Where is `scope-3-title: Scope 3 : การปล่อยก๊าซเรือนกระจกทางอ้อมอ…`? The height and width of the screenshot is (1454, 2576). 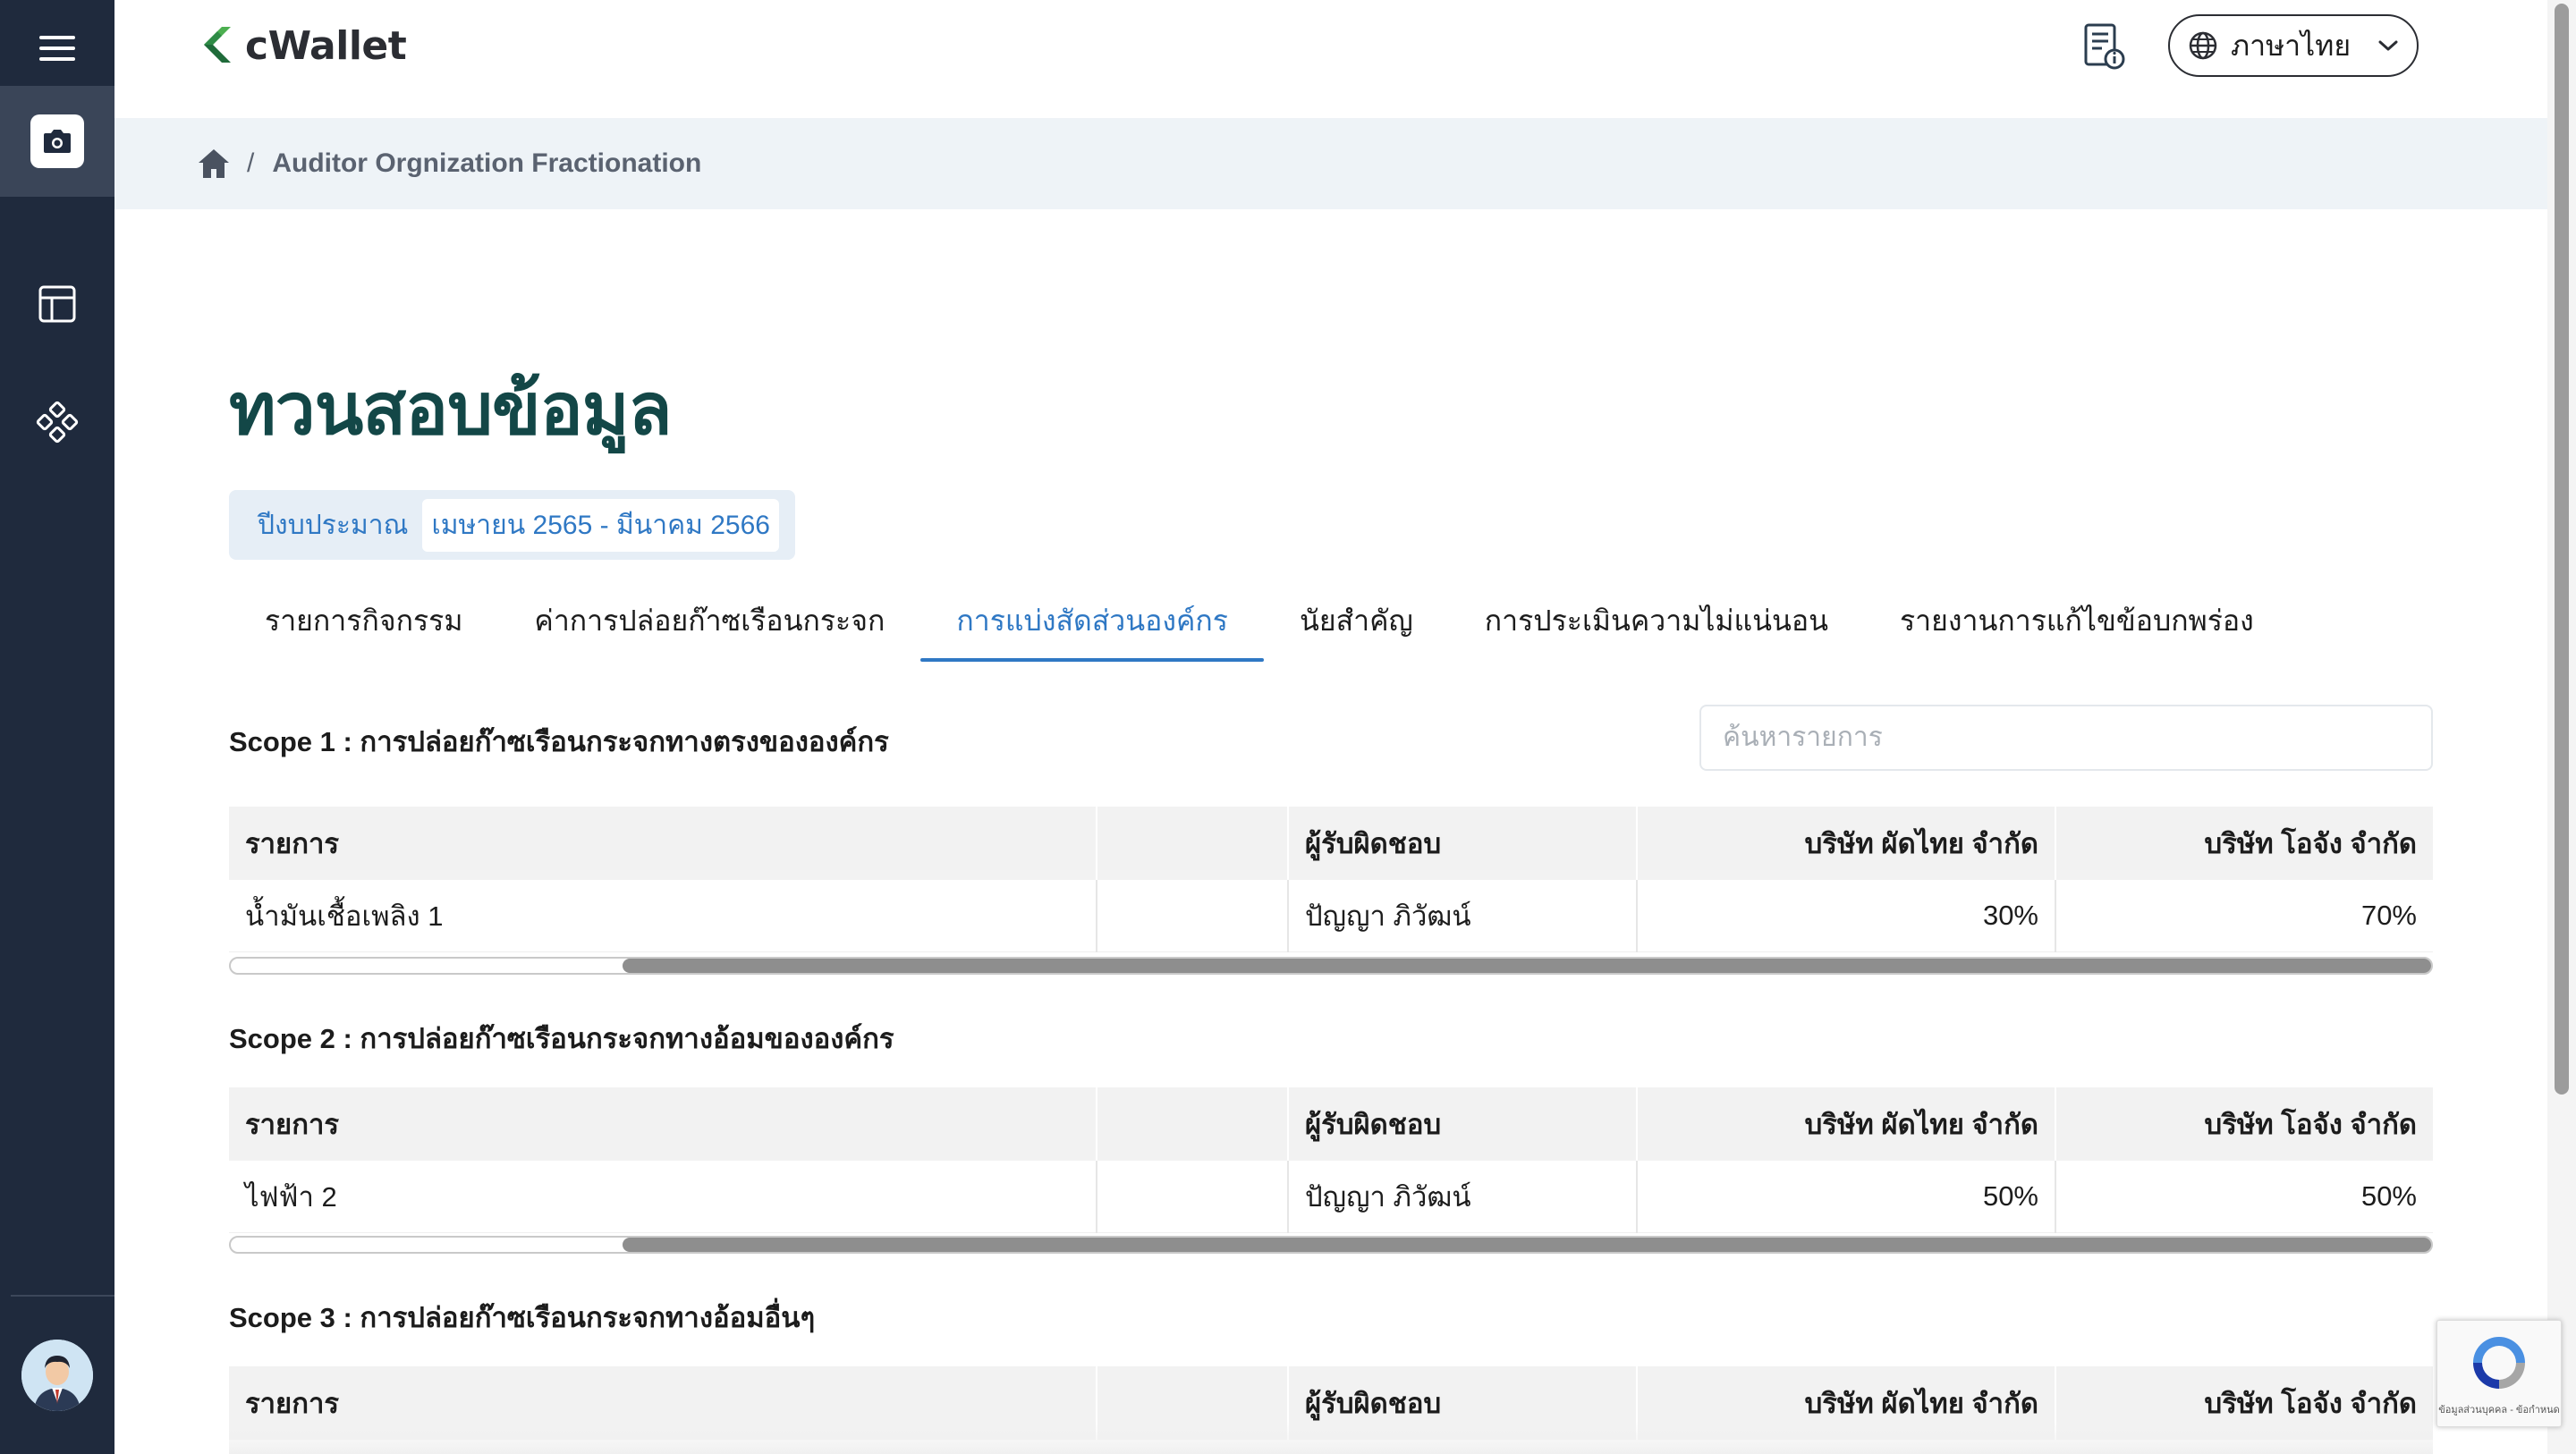 scope-3-title: Scope 3 : การปล่อยก๊าซเรือนกระจกทางอ้อมอ… is located at coordinates (522, 1318).